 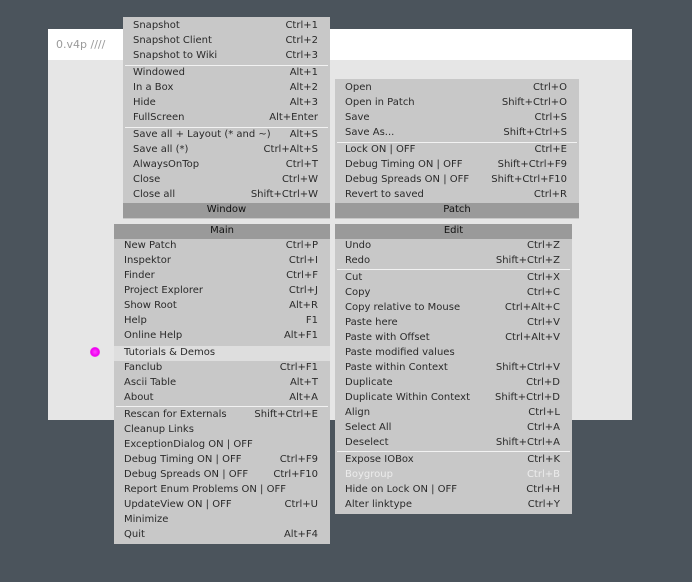 I want to click on menu-item-lock-toggle: Lock ON | OFF Ctrl+E, so click(x=457, y=150).